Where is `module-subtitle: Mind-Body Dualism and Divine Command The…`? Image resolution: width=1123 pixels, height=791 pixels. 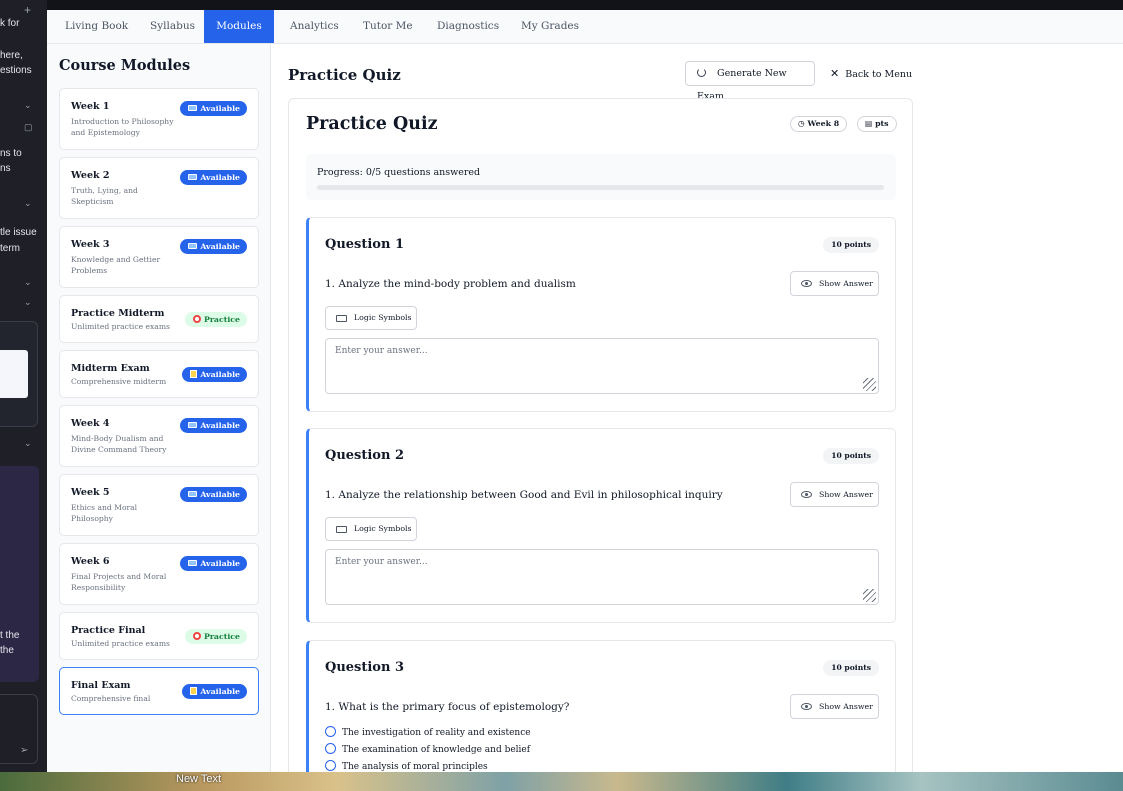 module-subtitle: Mind-Body Dualism and Divine Command The… is located at coordinates (119, 444).